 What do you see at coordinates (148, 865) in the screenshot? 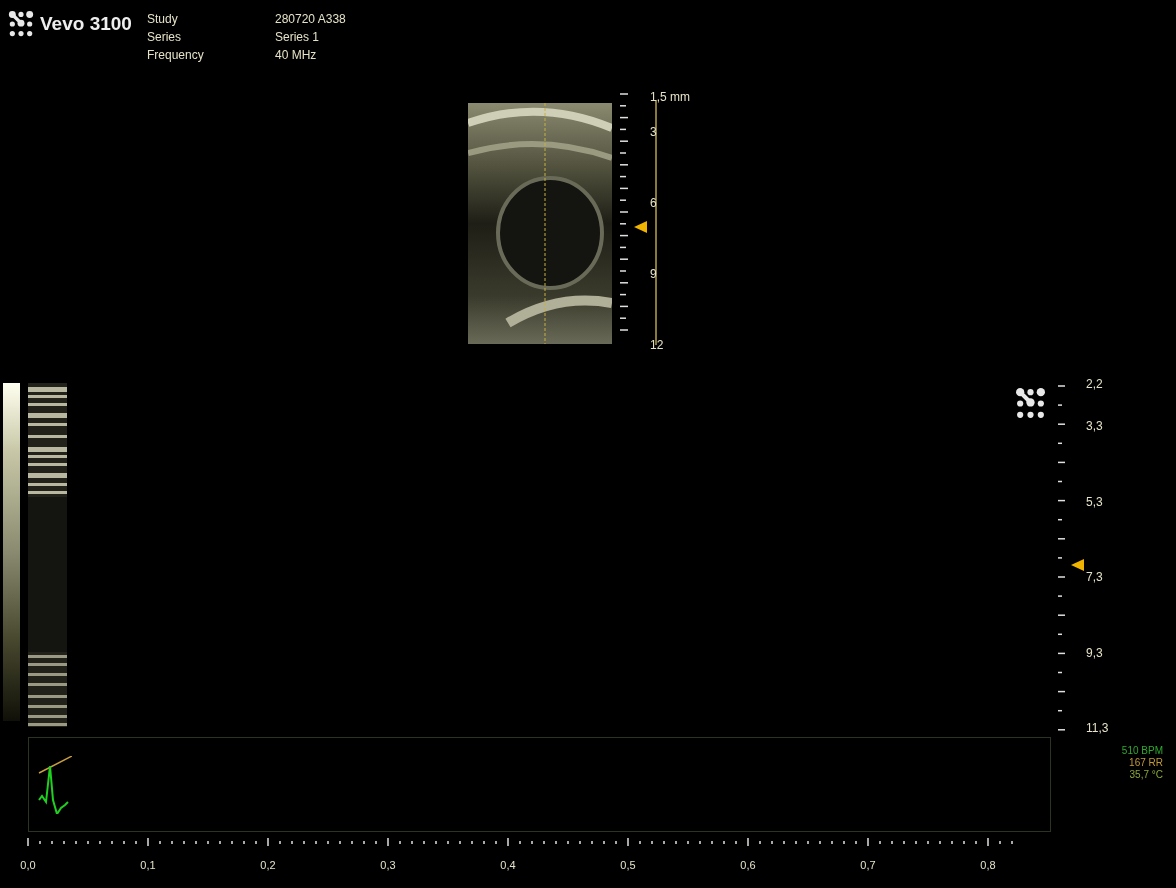
I see `time-label: 0,1` at bounding box center [148, 865].